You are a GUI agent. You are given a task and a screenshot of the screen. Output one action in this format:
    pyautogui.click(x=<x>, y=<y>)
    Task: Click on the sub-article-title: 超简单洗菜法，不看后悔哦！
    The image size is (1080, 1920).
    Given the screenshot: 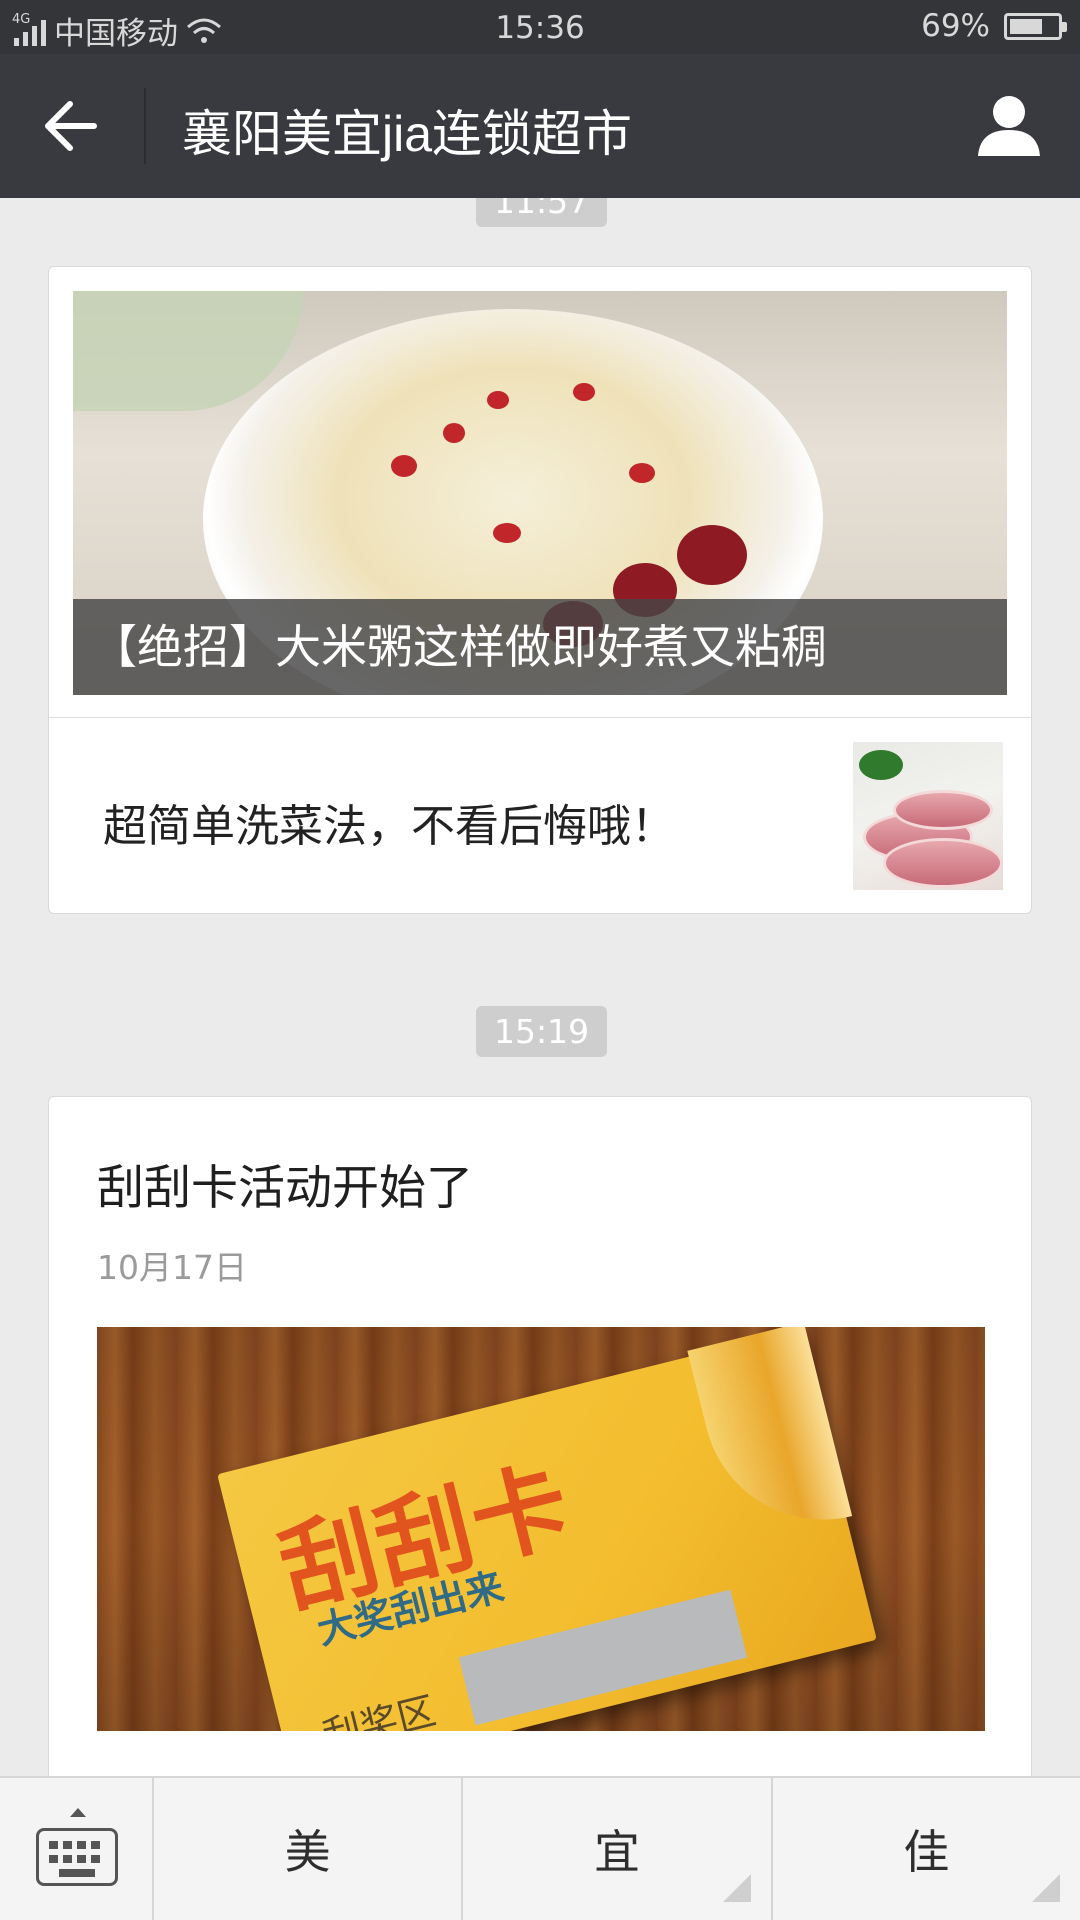 What is the action you would take?
    pyautogui.click(x=389, y=826)
    